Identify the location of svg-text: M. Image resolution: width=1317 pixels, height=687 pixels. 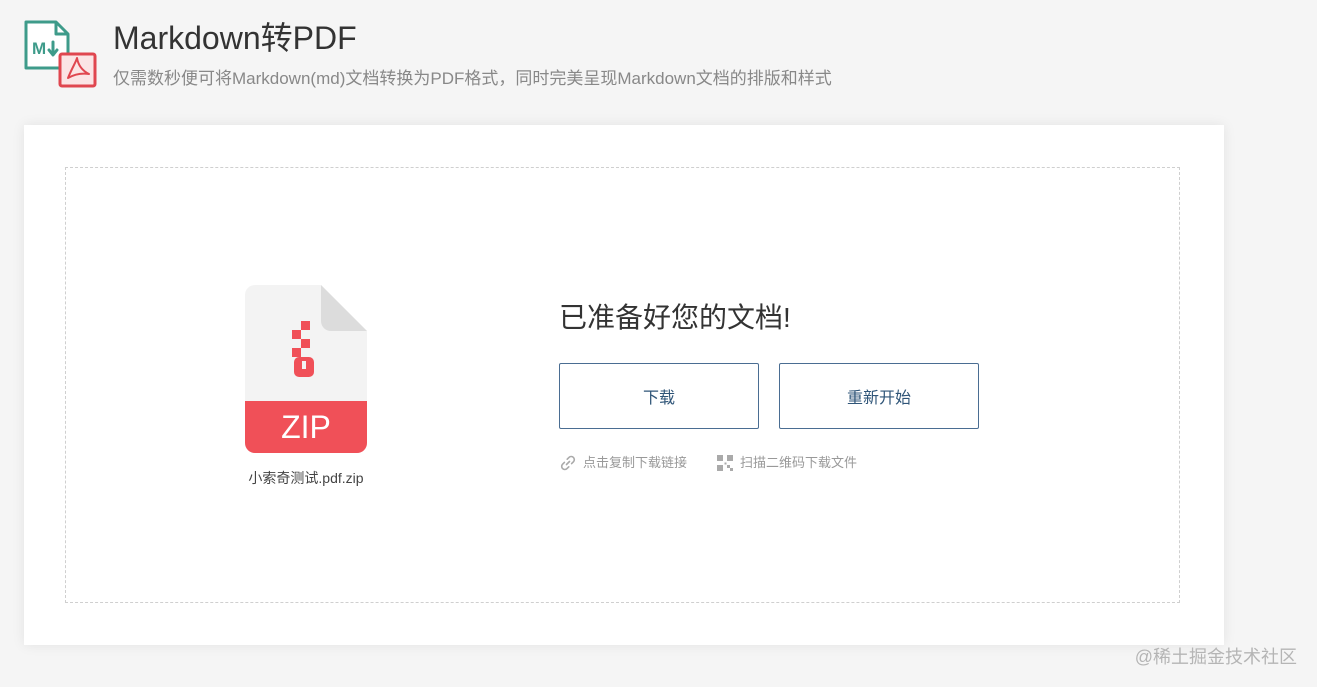
(39, 48).